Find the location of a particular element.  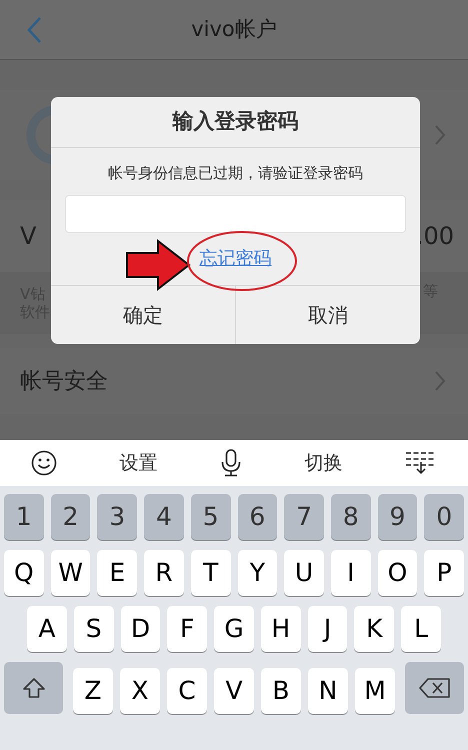

key: E is located at coordinates (117, 573).